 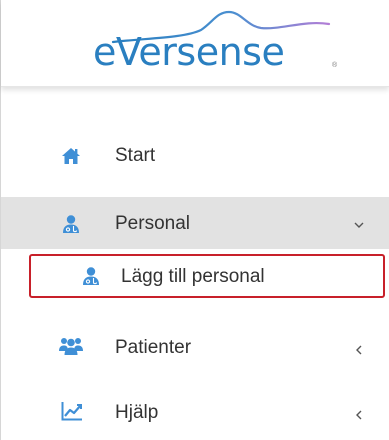 What do you see at coordinates (189, 52) in the screenshot?
I see `logo-text: eVersense` at bounding box center [189, 52].